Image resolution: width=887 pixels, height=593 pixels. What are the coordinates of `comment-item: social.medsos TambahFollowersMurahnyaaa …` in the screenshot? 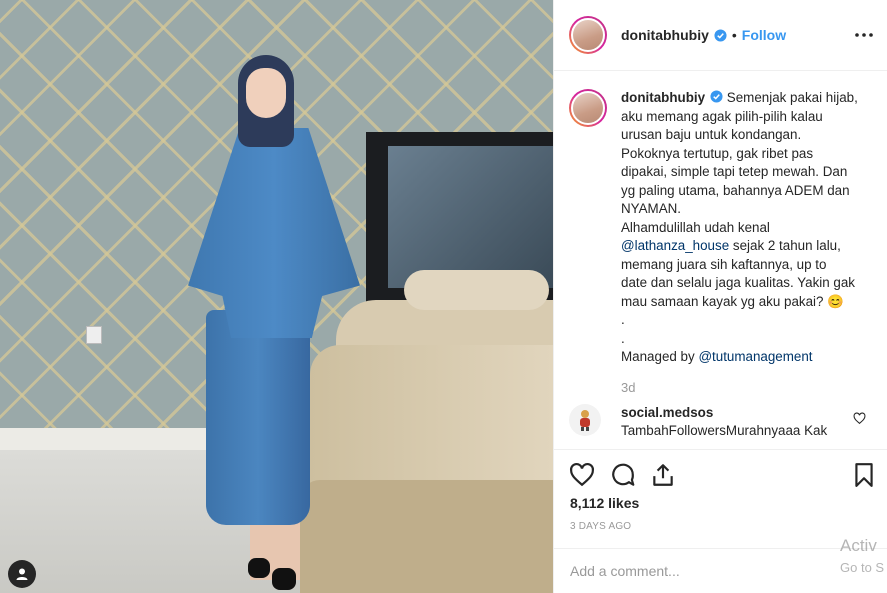 It's located at (721, 422).